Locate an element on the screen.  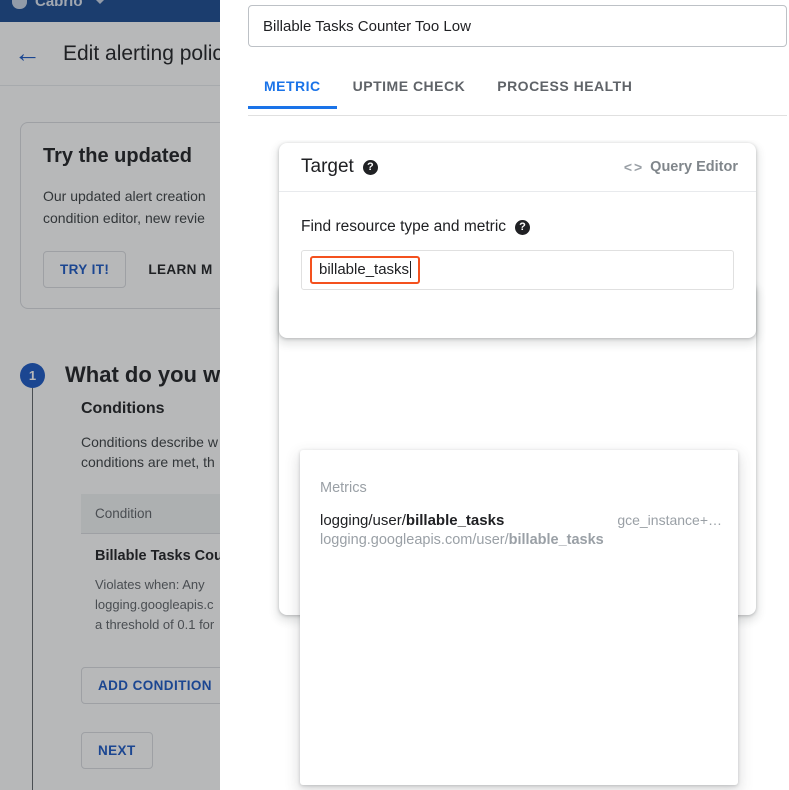
suggestion-primary: logging/user/billable_tasks is located at coordinates (412, 520).